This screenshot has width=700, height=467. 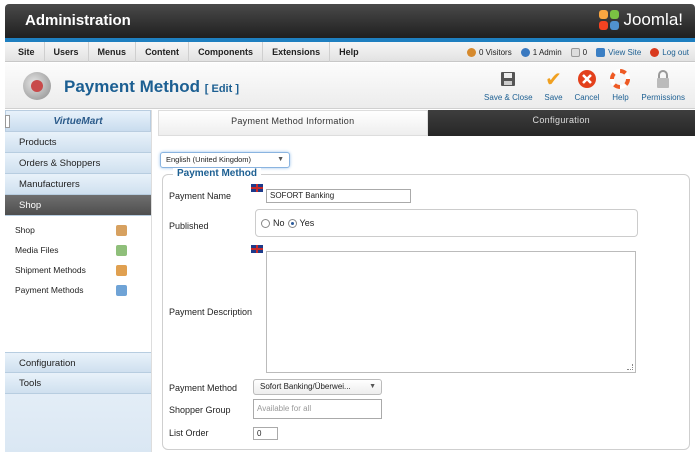 What do you see at coordinates (630, 367) in the screenshot?
I see `resize-handle-icon` at bounding box center [630, 367].